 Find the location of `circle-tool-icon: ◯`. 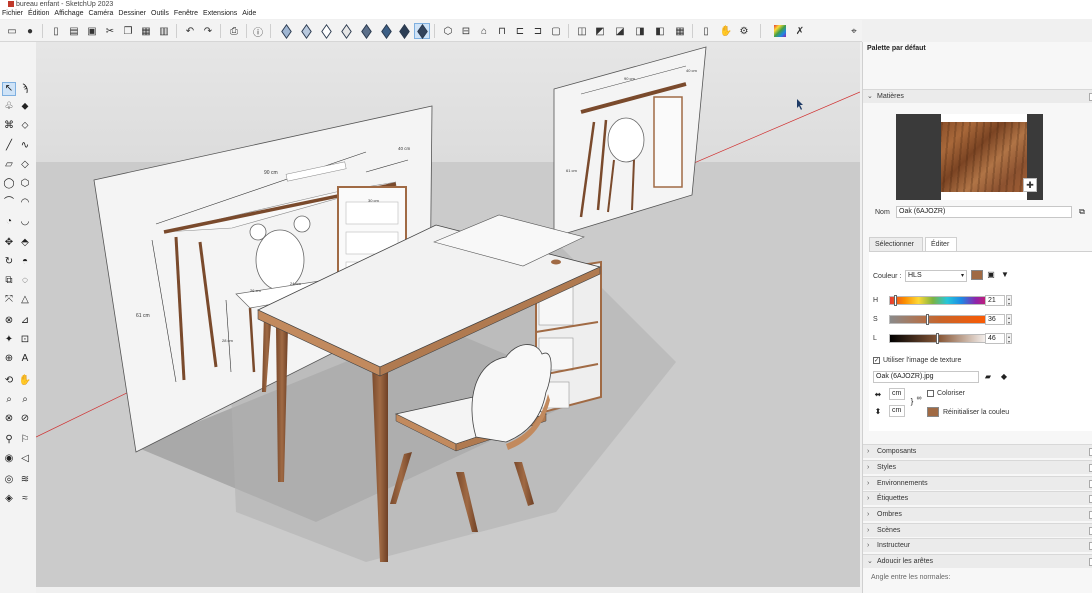

circle-tool-icon: ◯ is located at coordinates (9, 184).